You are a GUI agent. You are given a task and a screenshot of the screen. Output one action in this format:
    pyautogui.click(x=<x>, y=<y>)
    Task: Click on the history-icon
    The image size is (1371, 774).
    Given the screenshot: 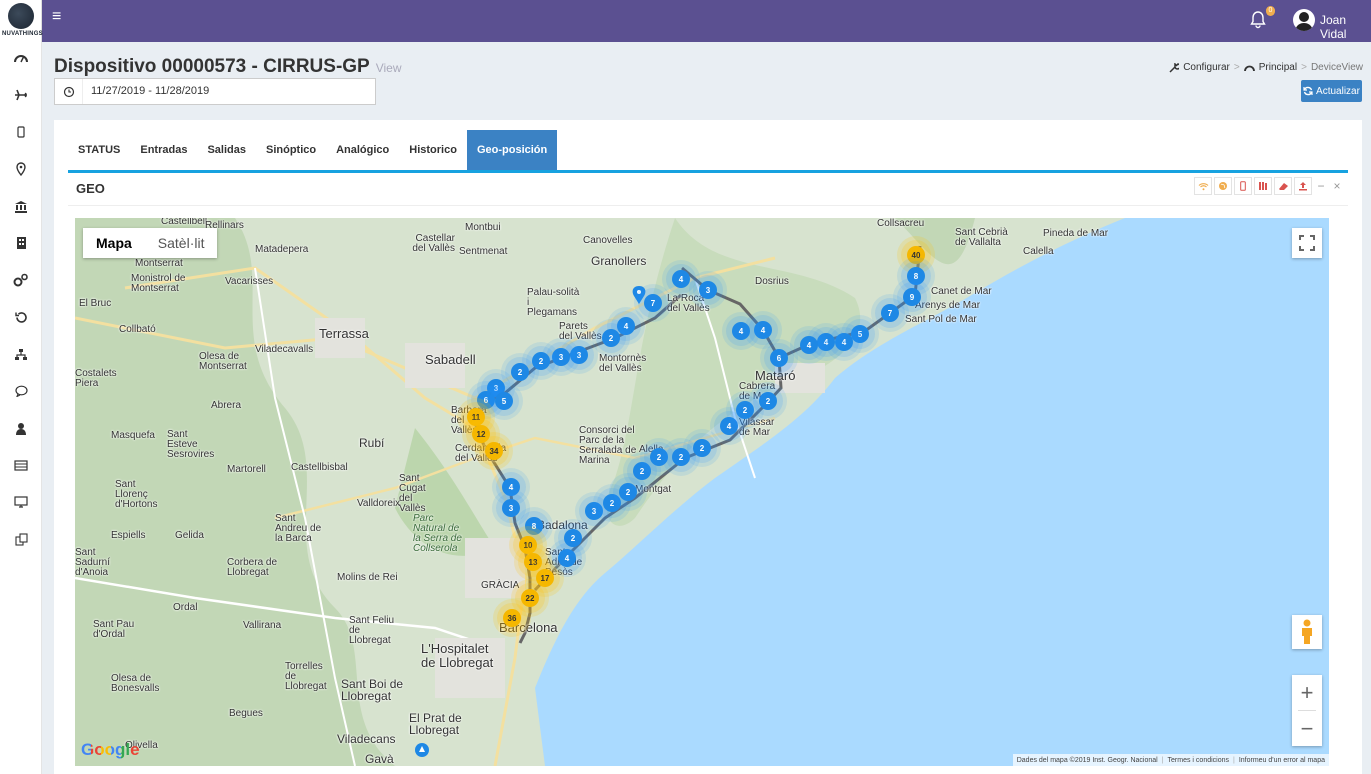 What is the action you would take?
    pyautogui.click(x=21, y=317)
    